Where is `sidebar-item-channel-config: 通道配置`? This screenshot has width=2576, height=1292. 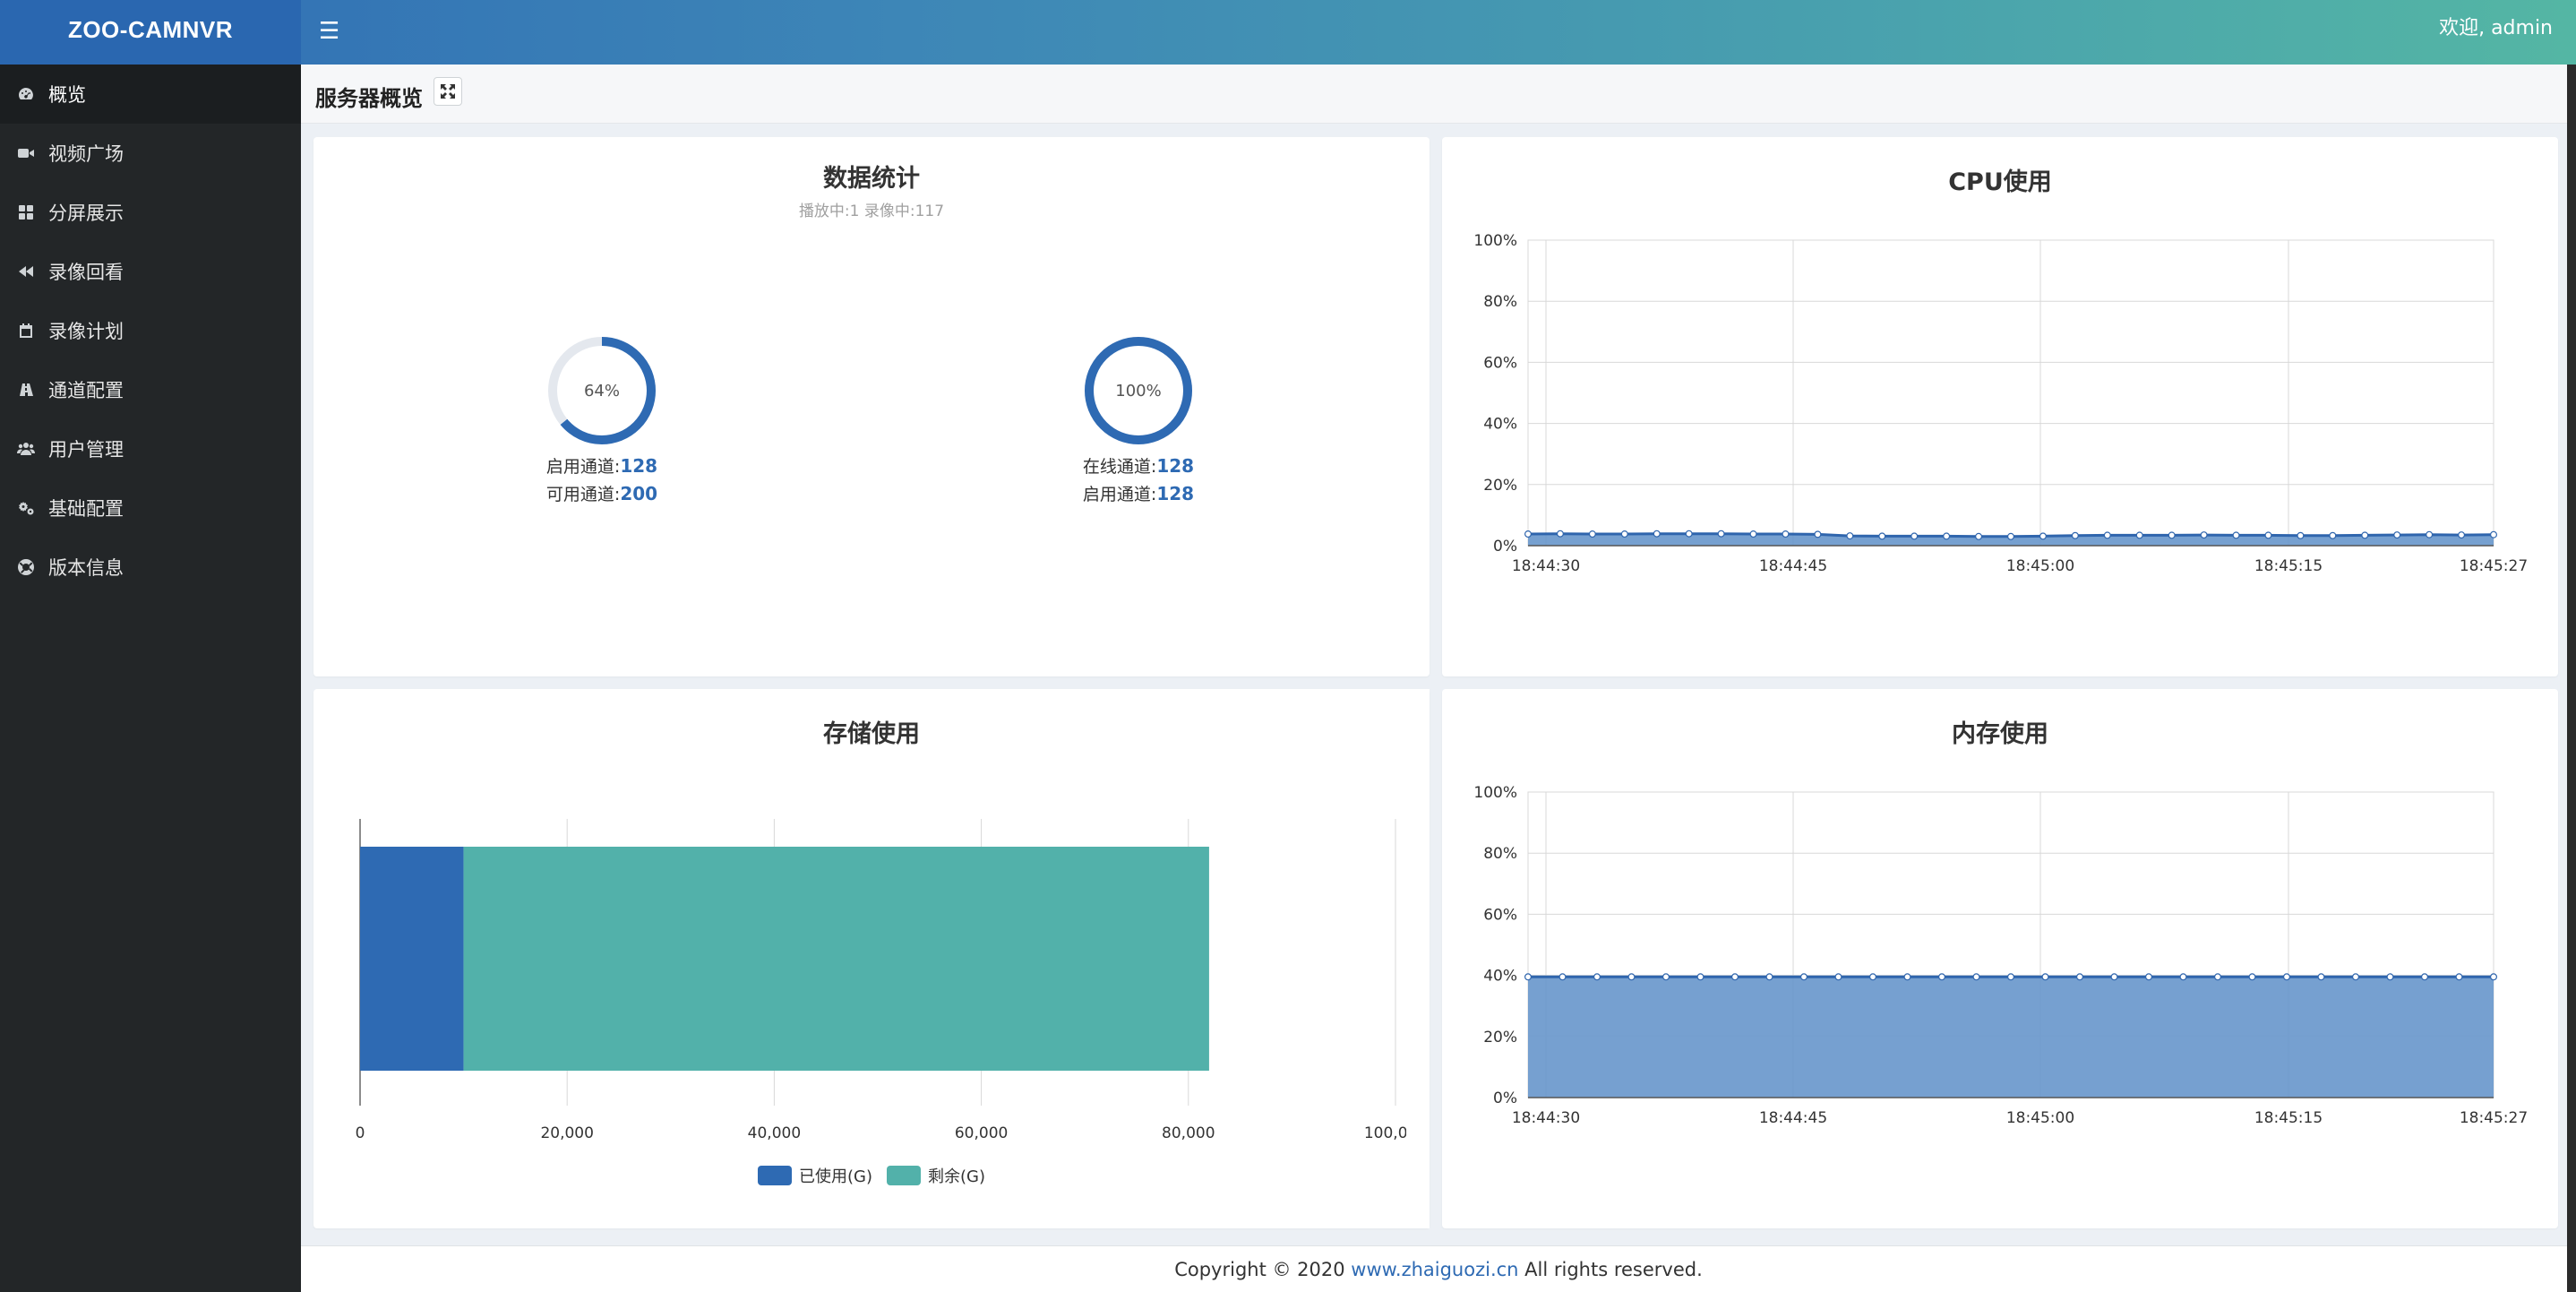 sidebar-item-channel-config: 通道配置 is located at coordinates (150, 390).